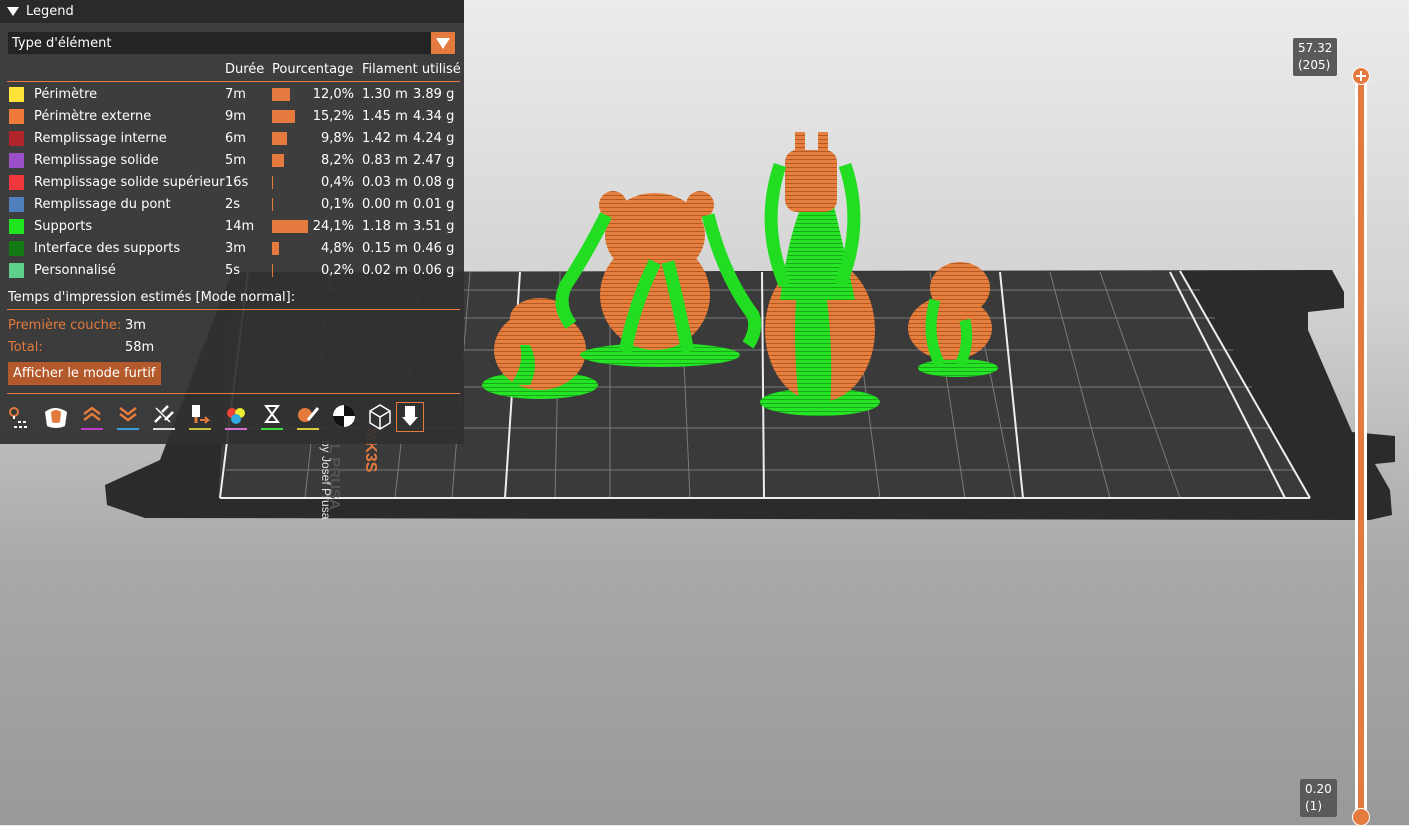 This screenshot has height=826, width=1409. Describe the element at coordinates (75, 270) in the screenshot. I see `feature-name: Personnalisé` at that location.